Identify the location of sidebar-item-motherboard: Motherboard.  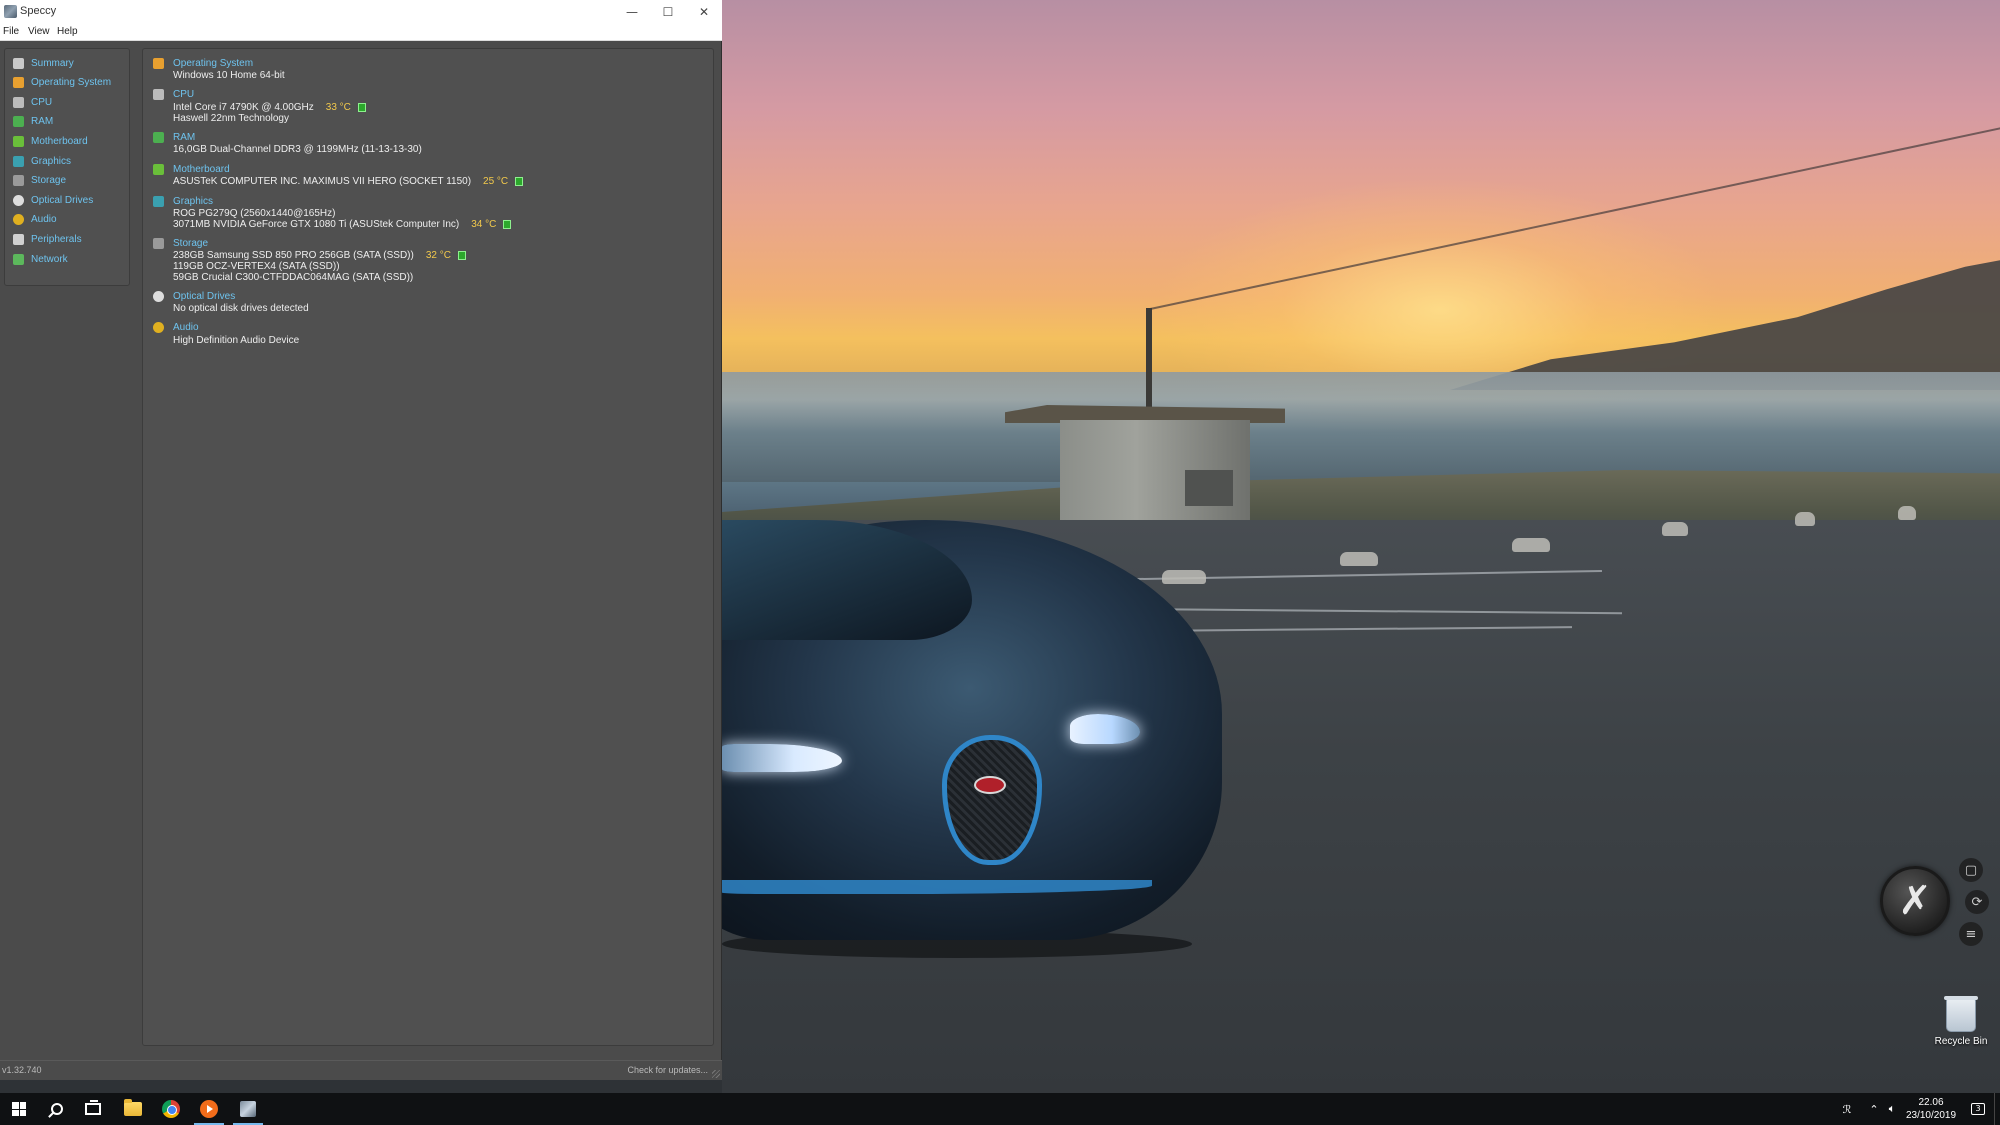
(50, 141).